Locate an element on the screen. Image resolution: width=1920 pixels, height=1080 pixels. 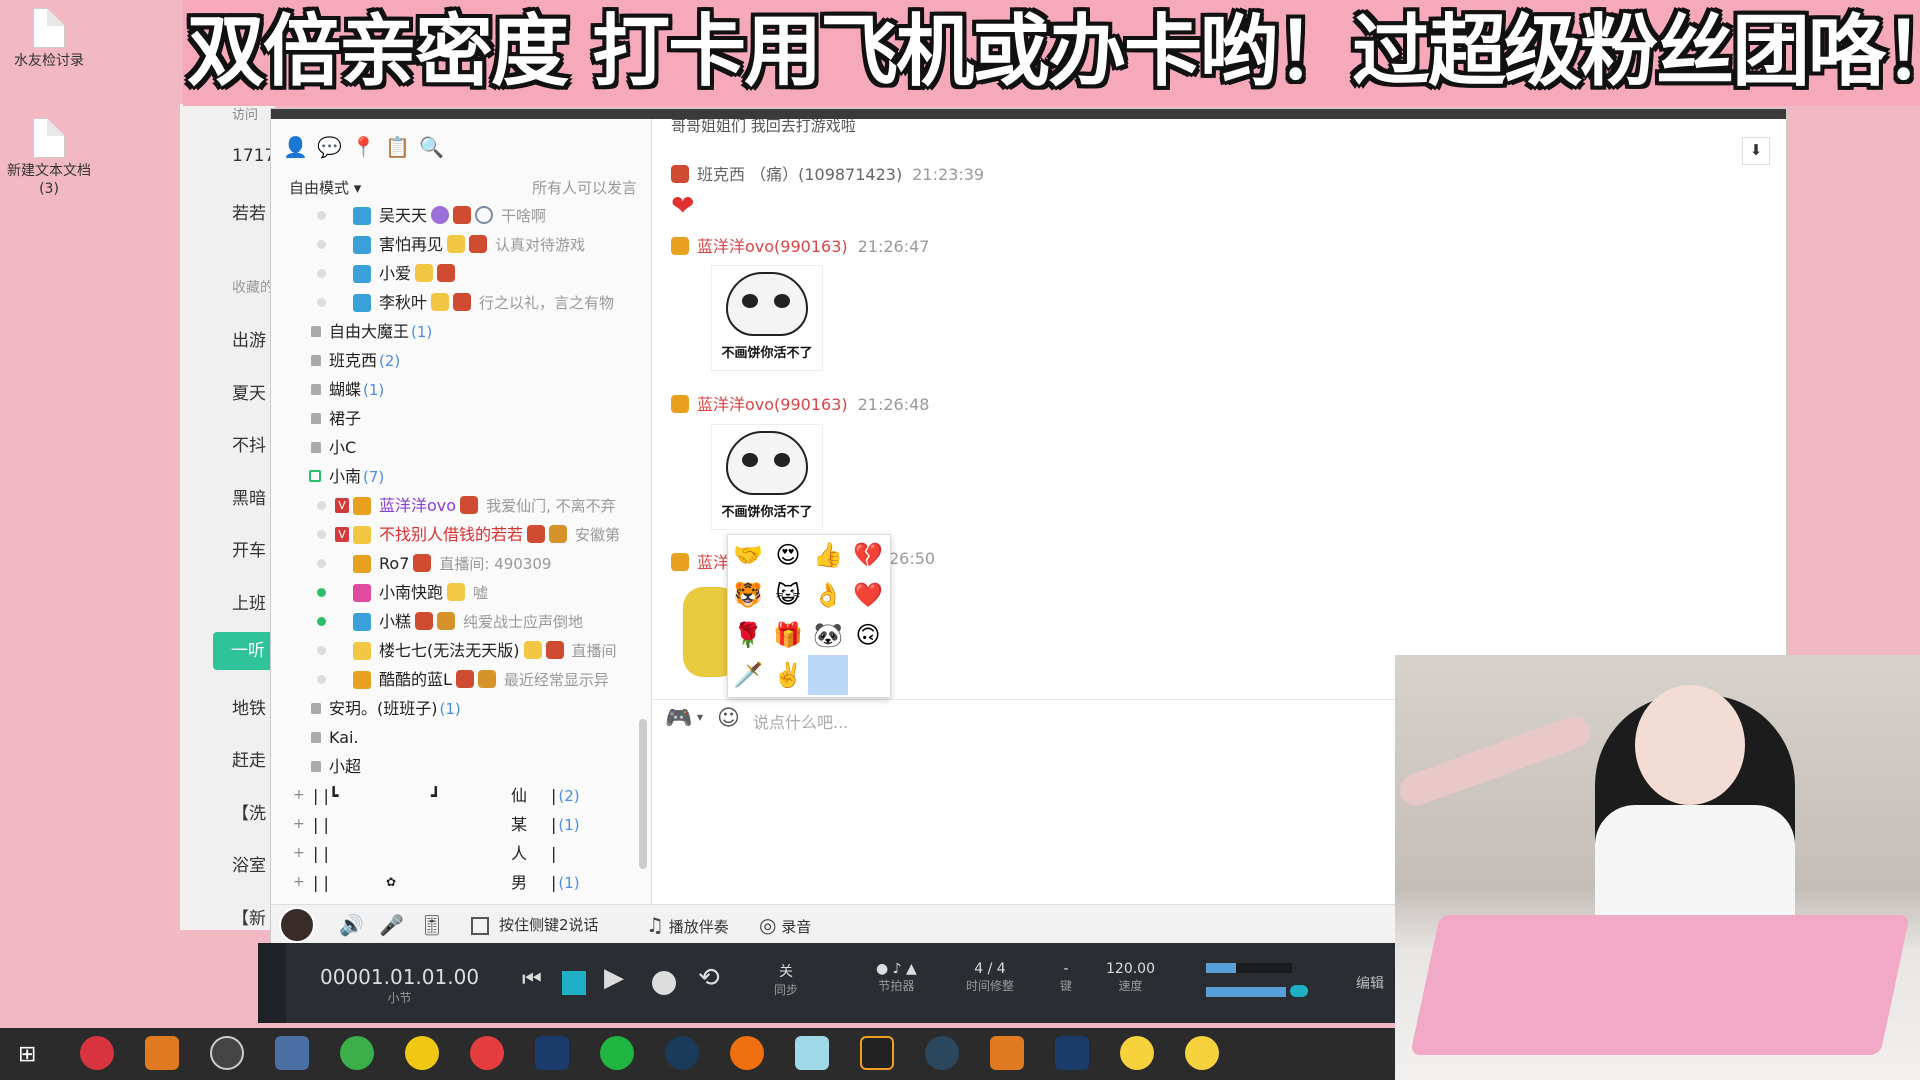
netease-music-icon is located at coordinates (97, 1053).